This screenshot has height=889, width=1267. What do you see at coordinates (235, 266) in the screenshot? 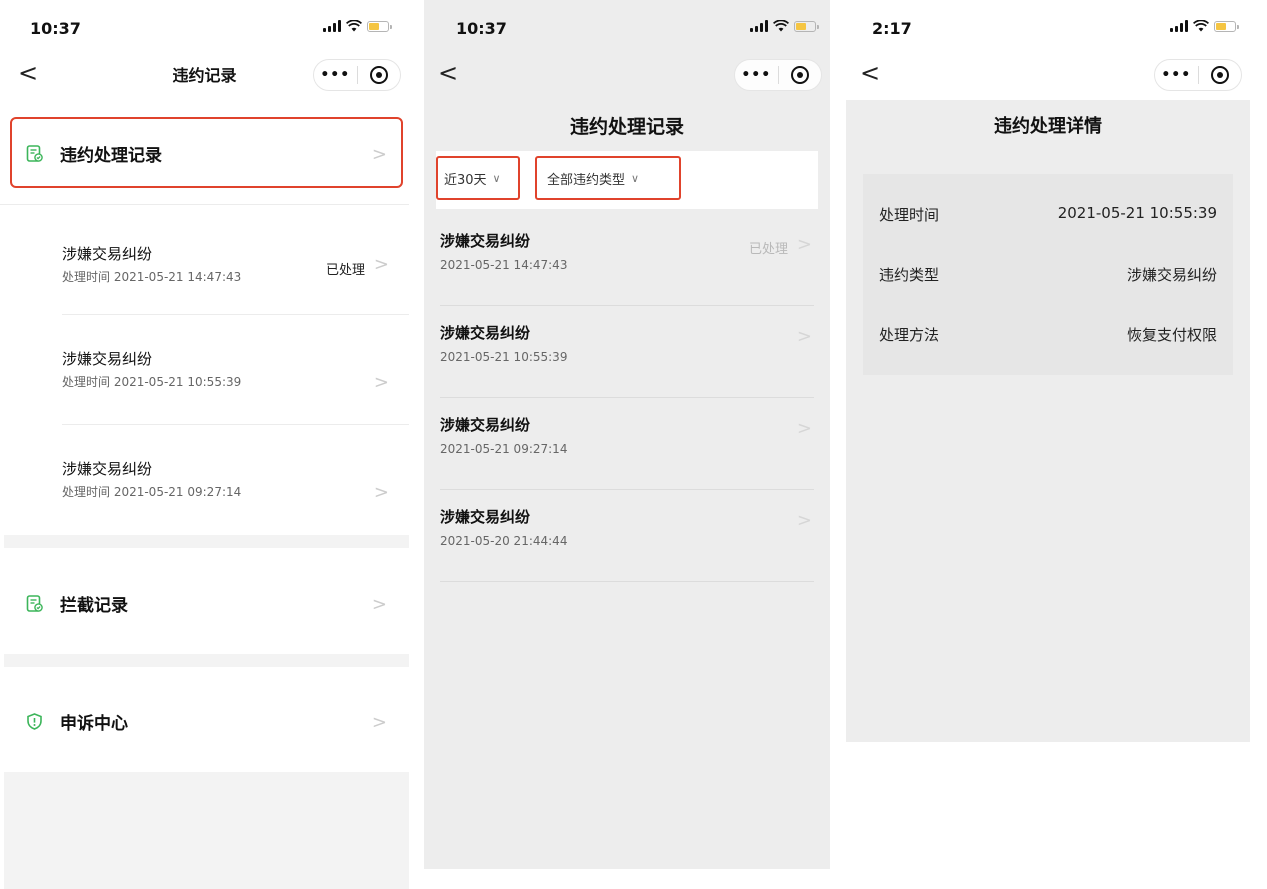
I see `record-item: 涉嫌交易纠纷 处理时间 2021-05-21 14:47:43 已处理 >` at bounding box center [235, 266].